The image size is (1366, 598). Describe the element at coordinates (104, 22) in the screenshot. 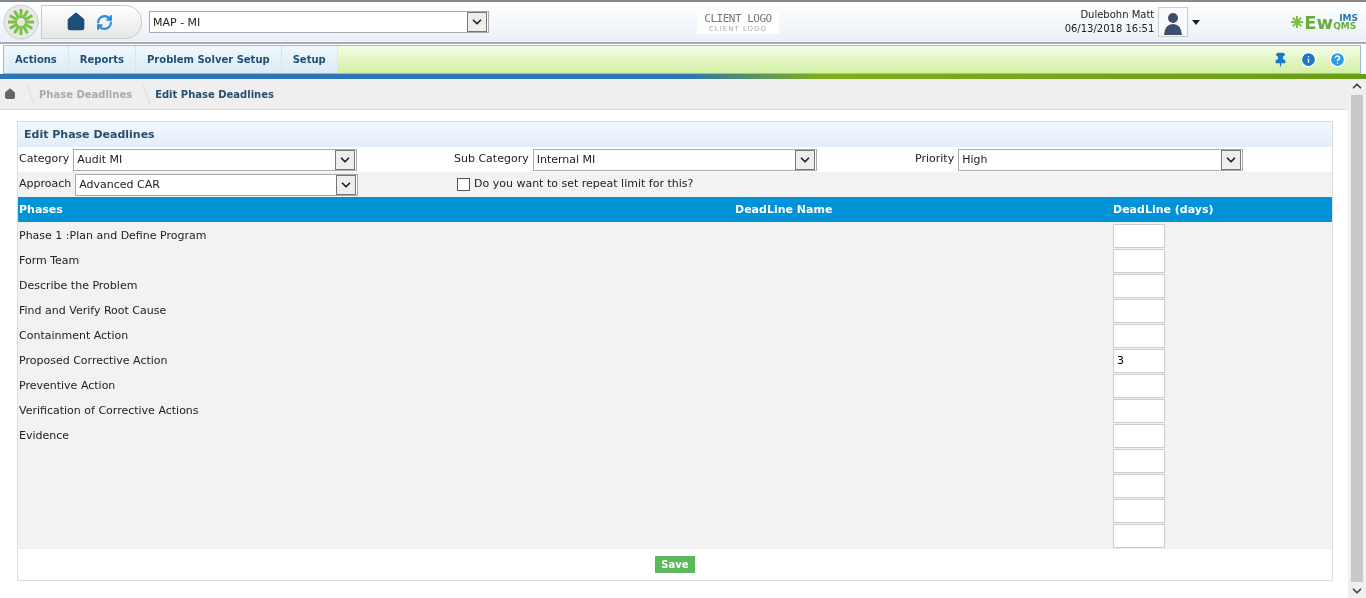

I see `refresh-icon` at that location.